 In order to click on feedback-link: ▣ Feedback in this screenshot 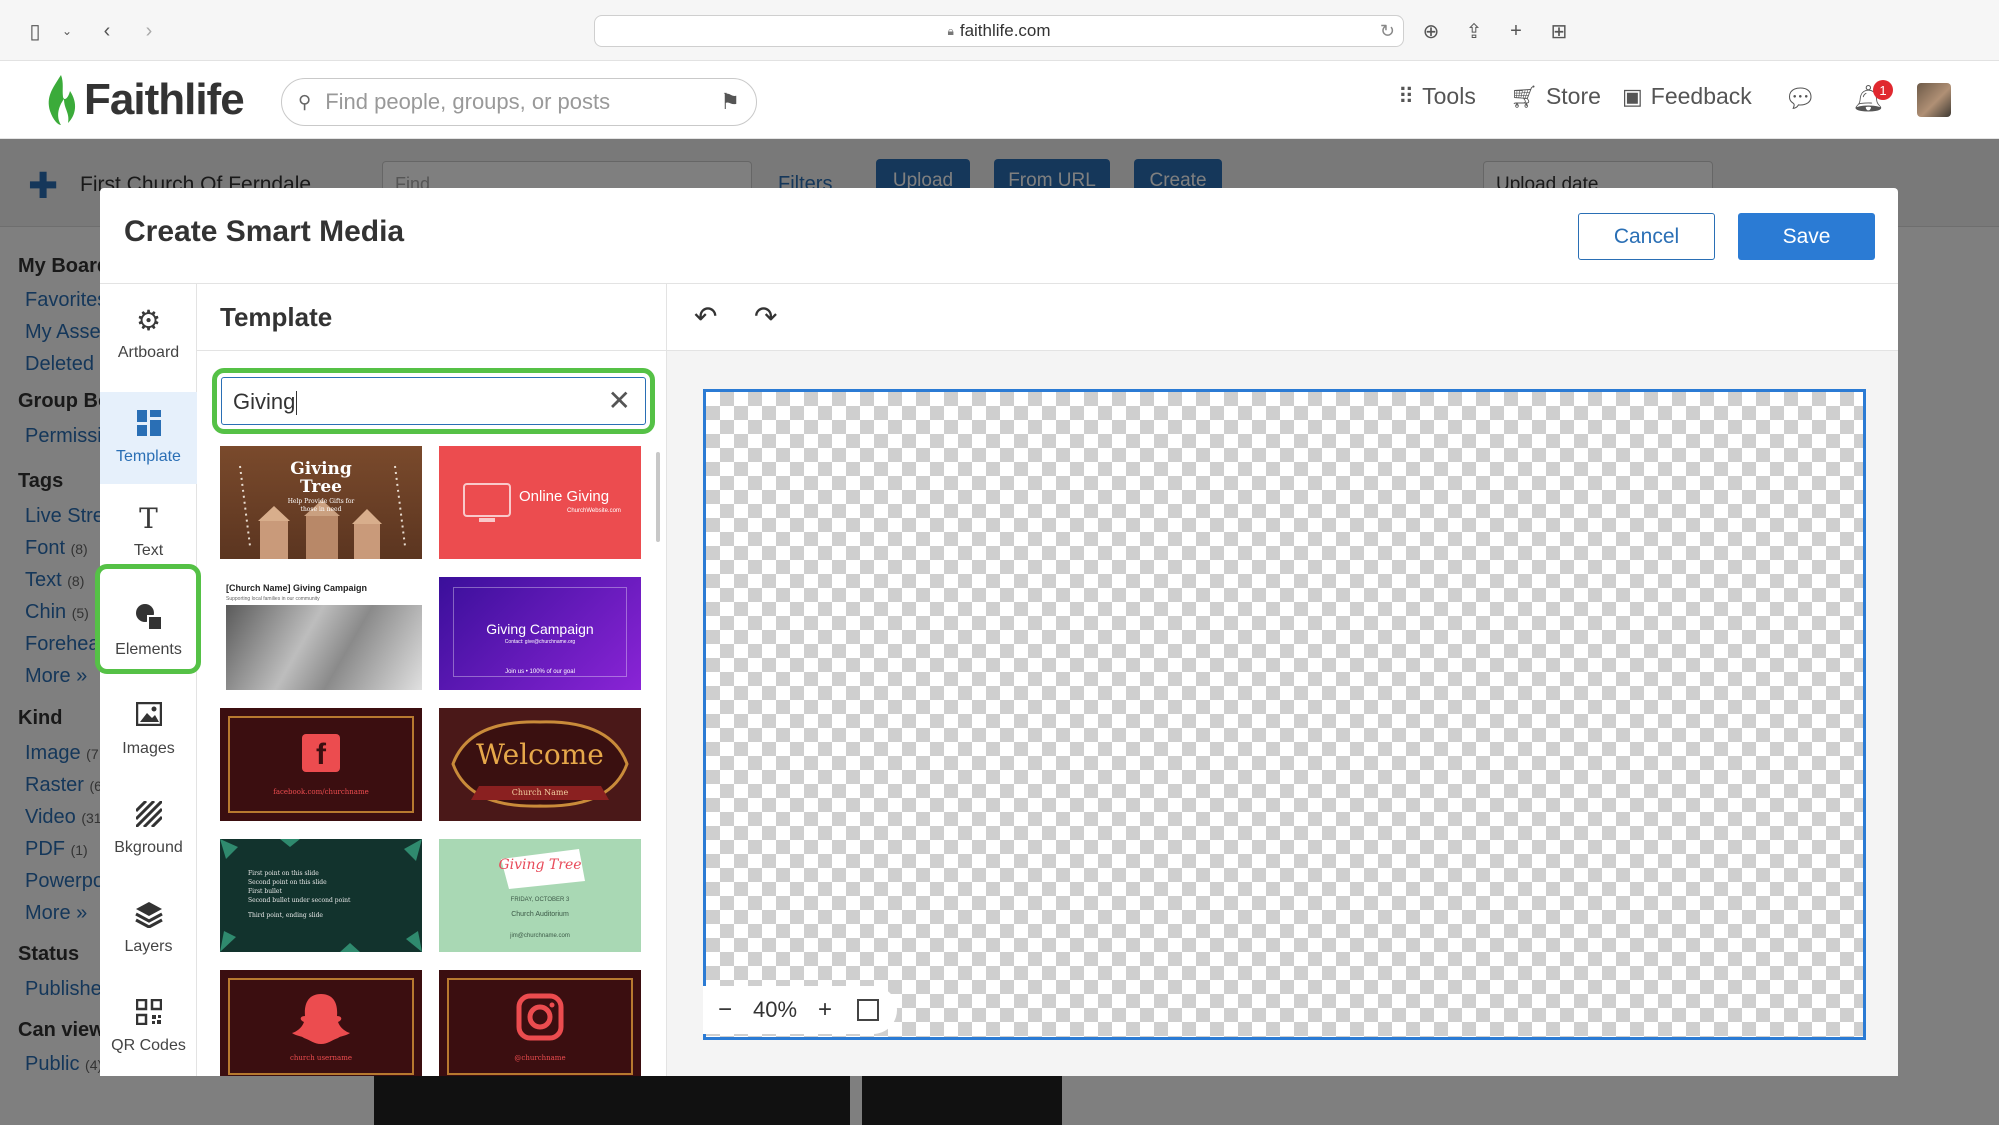, I will do `click(1687, 96)`.